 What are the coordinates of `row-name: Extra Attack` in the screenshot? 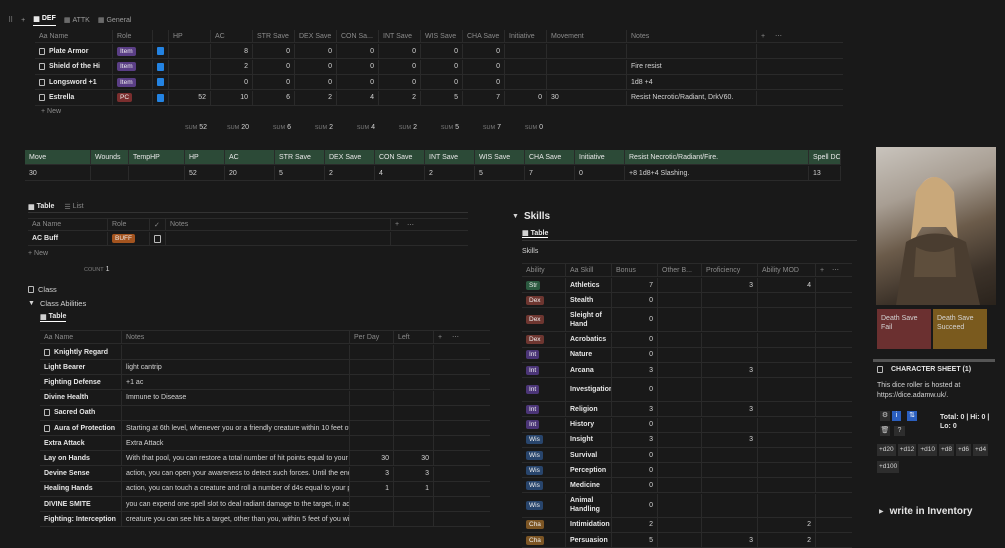 It's located at (81, 443).